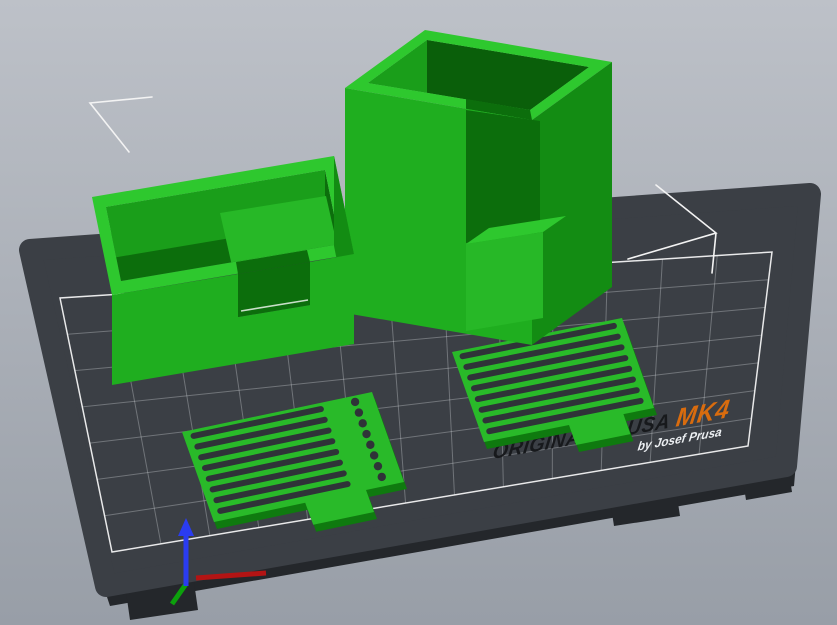 This screenshot has height=625, width=837. What do you see at coordinates (223, 270) in the screenshot?
I see `model-open-box` at bounding box center [223, 270].